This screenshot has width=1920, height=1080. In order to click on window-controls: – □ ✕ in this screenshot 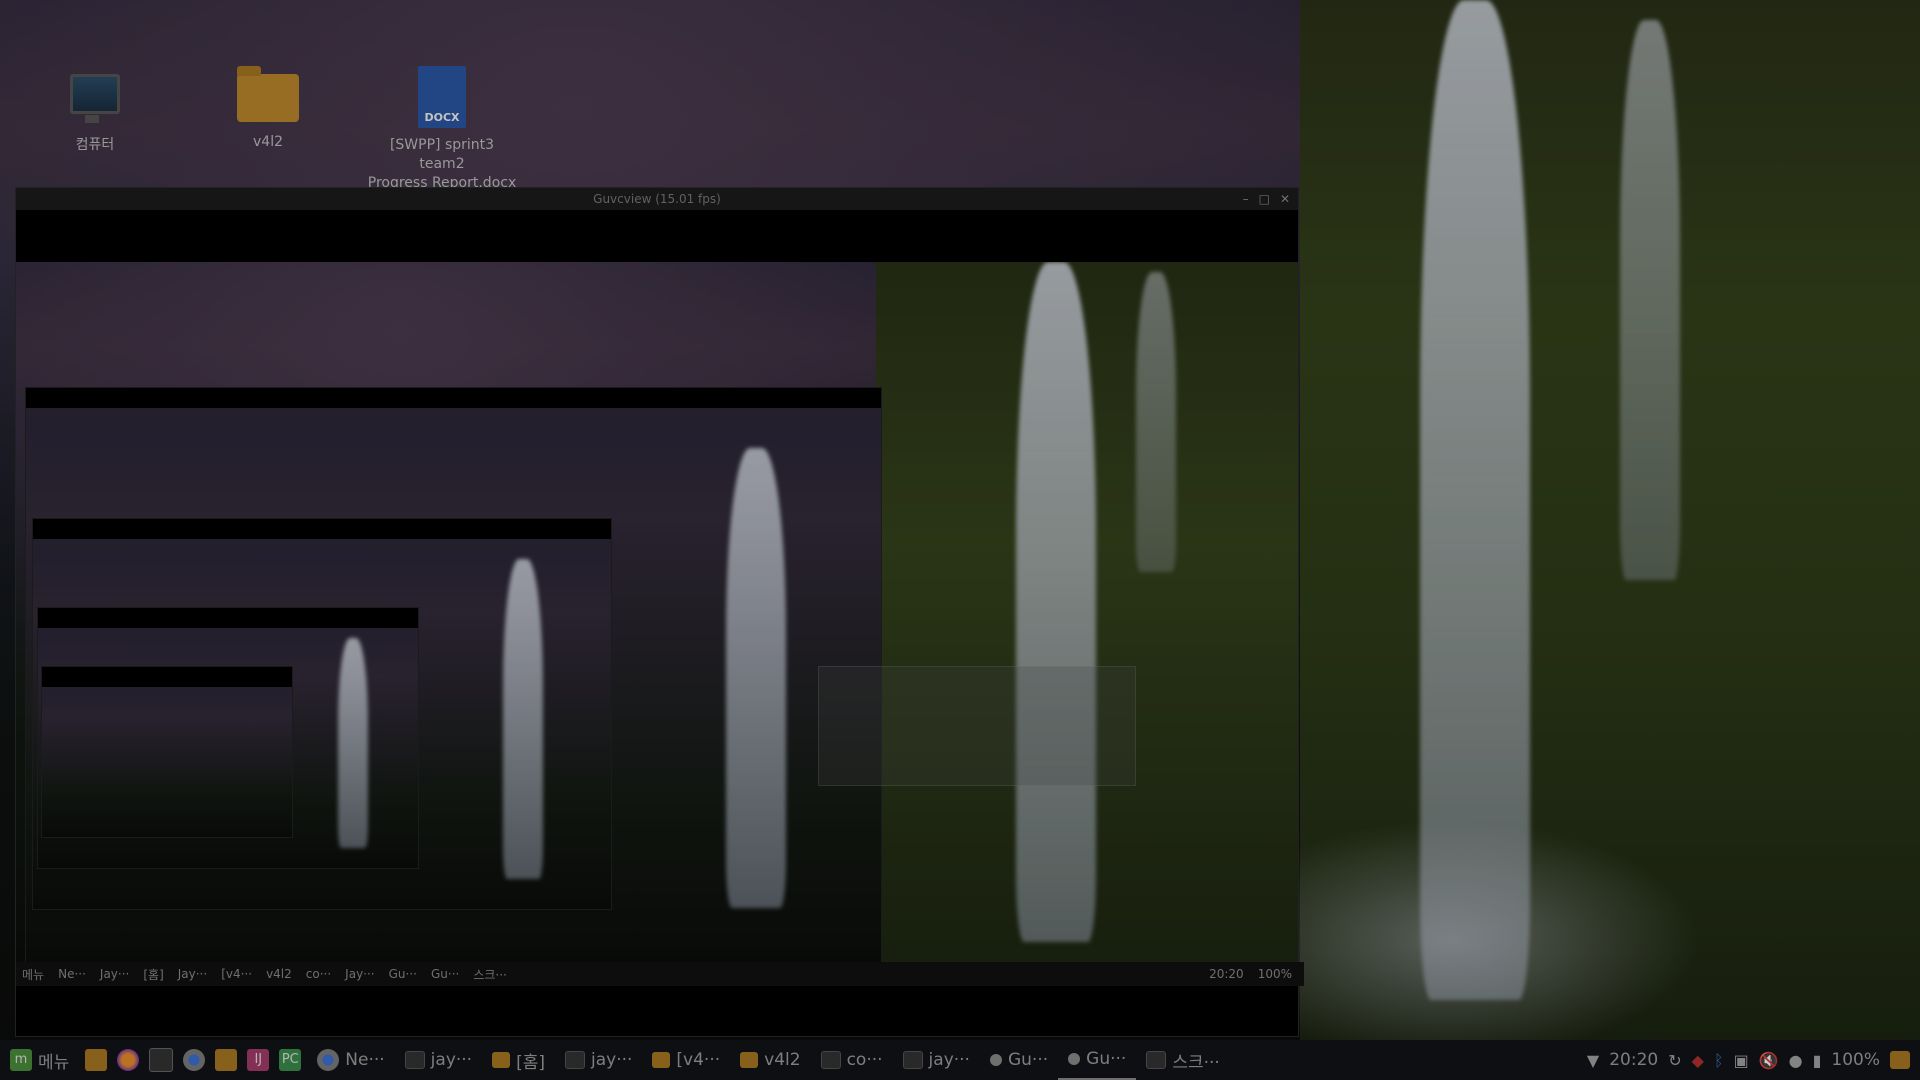, I will do `click(1266, 199)`.